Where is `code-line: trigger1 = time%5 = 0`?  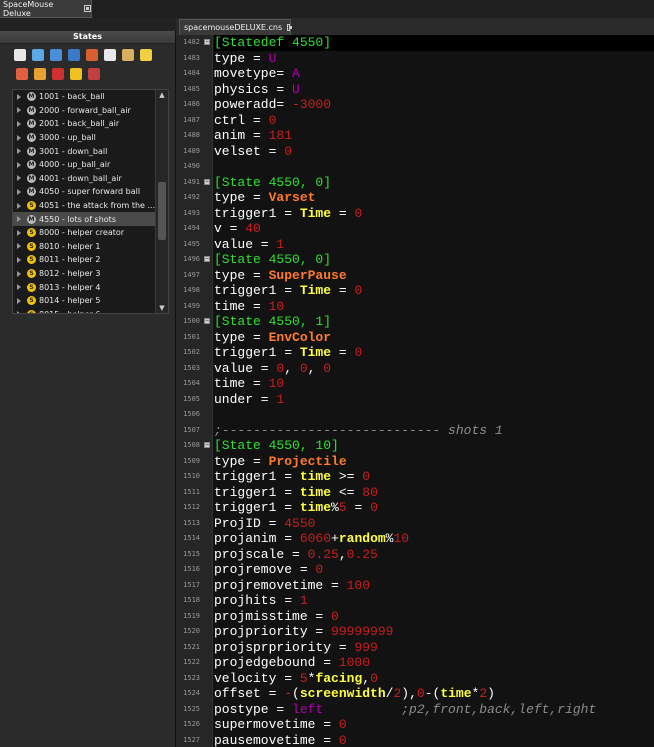 code-line: trigger1 = time%5 = 0 is located at coordinates (434, 508).